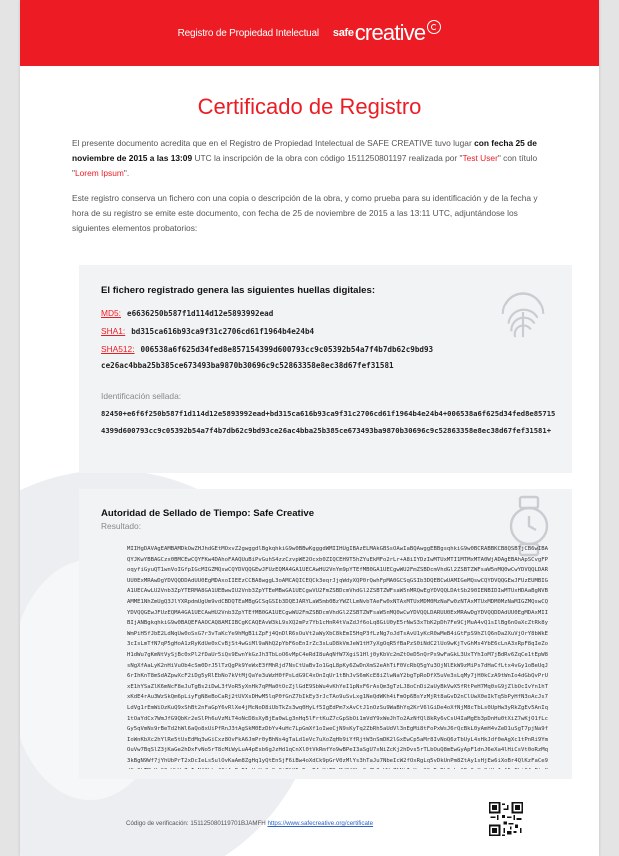 This screenshot has width=619, height=856. I want to click on md5-label: MD5:, so click(111, 313).